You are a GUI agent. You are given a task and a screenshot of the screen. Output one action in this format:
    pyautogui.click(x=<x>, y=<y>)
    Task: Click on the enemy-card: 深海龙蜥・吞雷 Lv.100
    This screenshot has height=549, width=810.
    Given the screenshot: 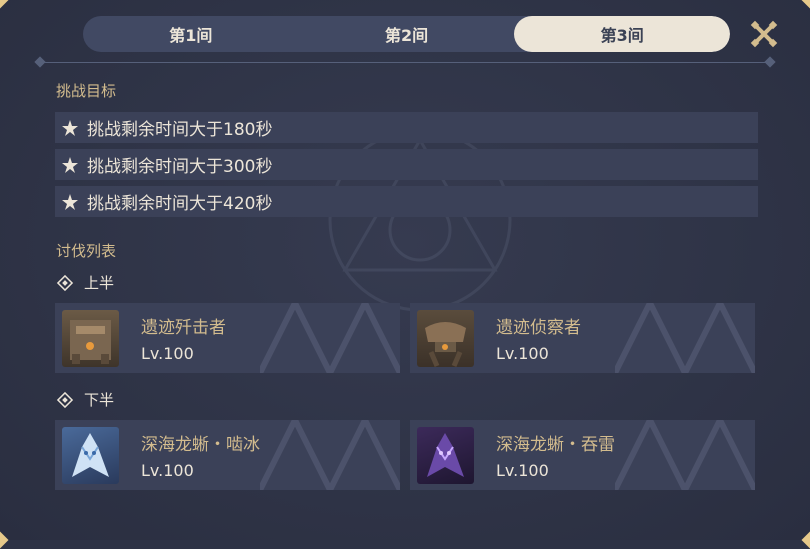 What is the action you would take?
    pyautogui.click(x=582, y=455)
    